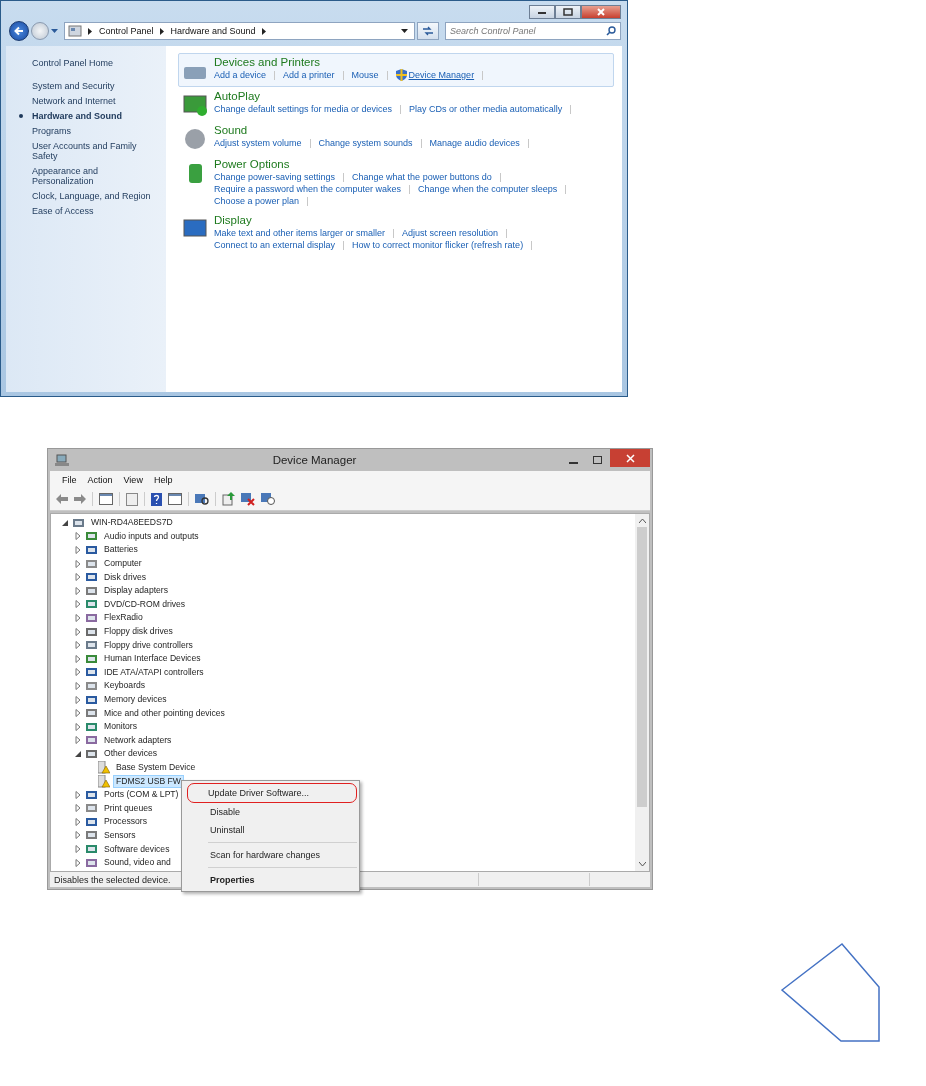 The width and height of the screenshot is (926, 1086). I want to click on tree-item: Floppy drive controllers, so click(148, 645).